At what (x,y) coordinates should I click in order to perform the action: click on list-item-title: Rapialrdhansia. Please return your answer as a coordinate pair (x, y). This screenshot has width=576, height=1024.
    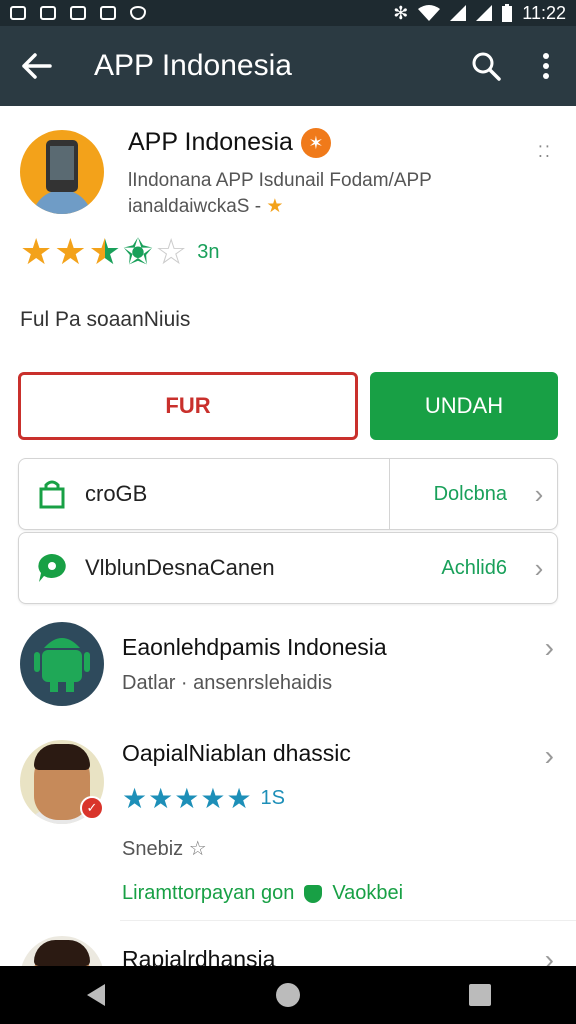
    Looking at the image, I should click on (199, 956).